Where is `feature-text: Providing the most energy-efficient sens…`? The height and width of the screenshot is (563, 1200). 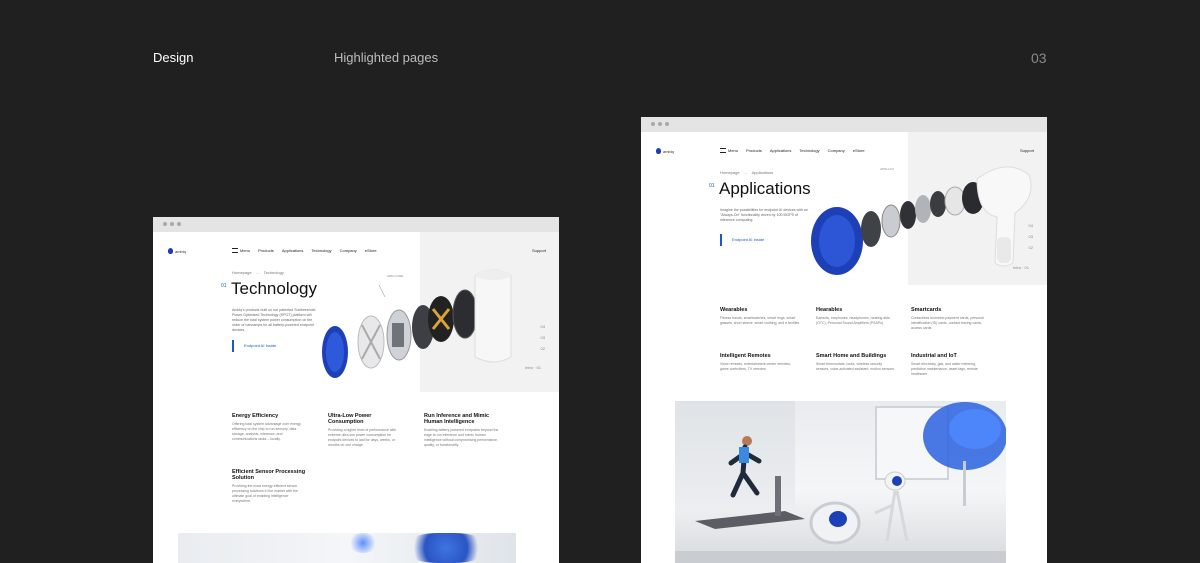
feature-text: Providing the most energy-efficient sens… is located at coordinates (265, 493).